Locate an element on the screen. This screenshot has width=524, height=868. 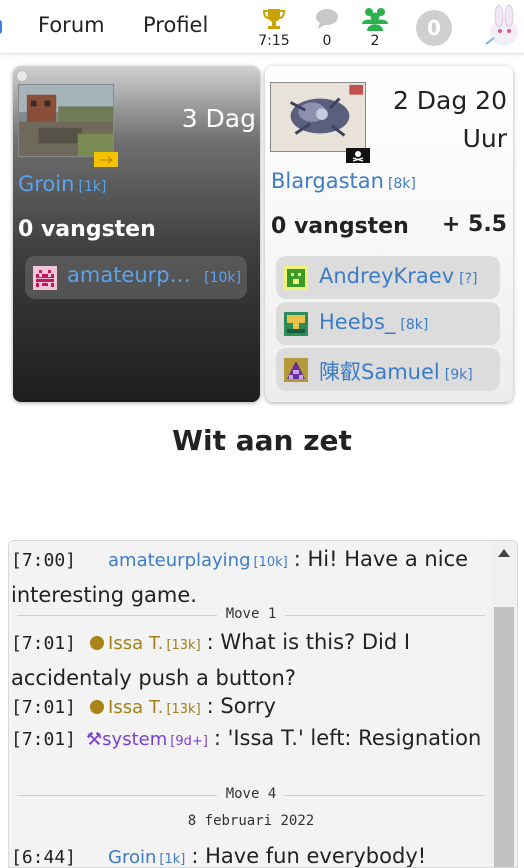
top-nav: Forum Profiel 7:15 0 2 0 is located at coordinates (262, 27).